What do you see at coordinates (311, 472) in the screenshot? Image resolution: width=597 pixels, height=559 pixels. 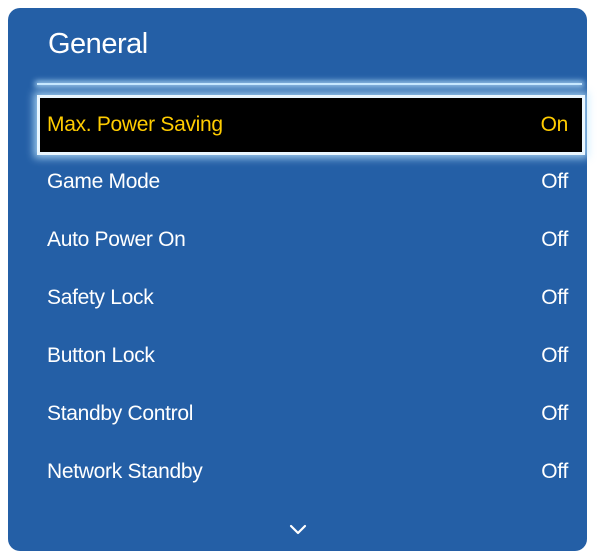 I see `menu-item-network-standby: Network Standby Off` at bounding box center [311, 472].